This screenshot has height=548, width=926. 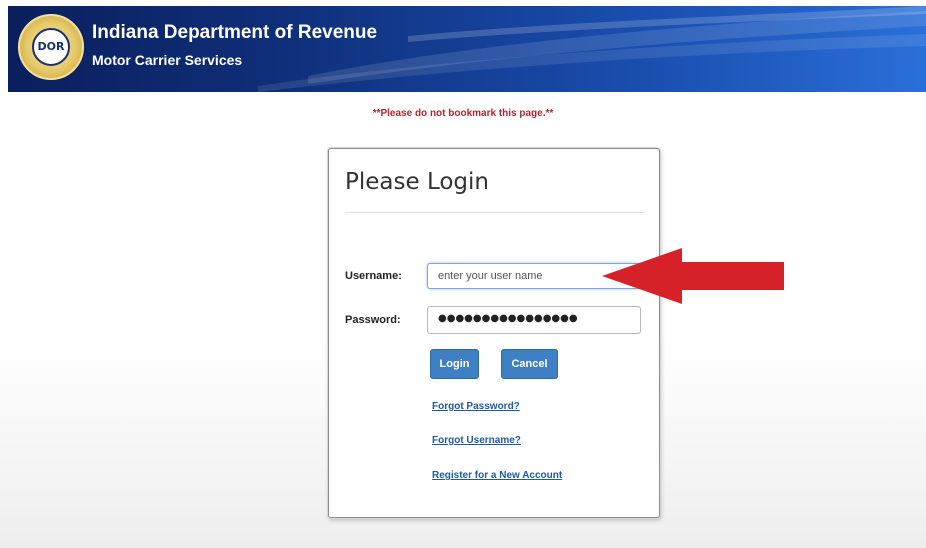 What do you see at coordinates (529, 364) in the screenshot?
I see `cancel-button: Cancel` at bounding box center [529, 364].